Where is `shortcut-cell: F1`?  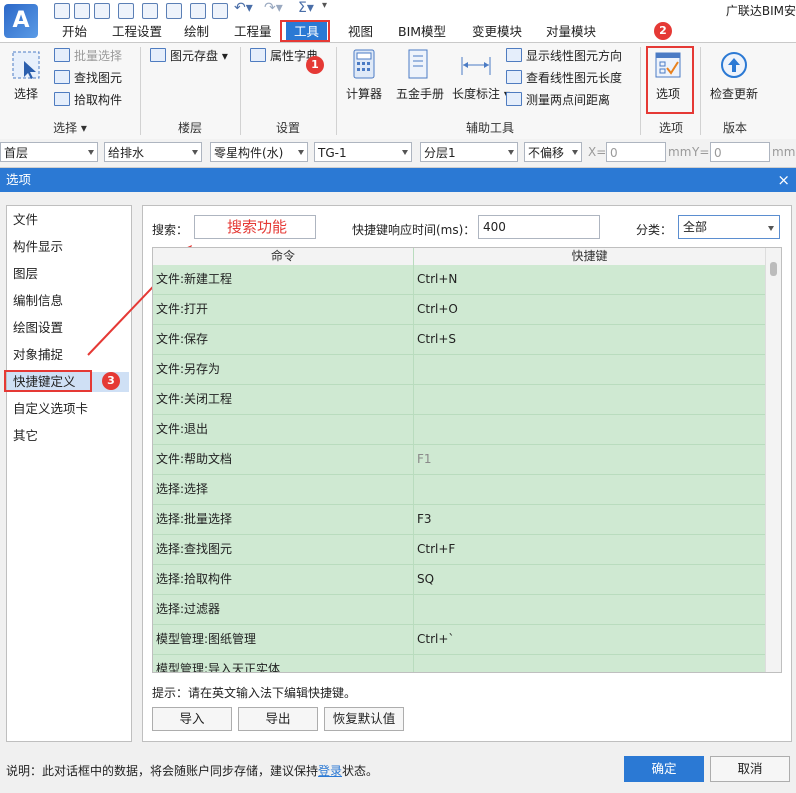 shortcut-cell: F1 is located at coordinates (587, 459).